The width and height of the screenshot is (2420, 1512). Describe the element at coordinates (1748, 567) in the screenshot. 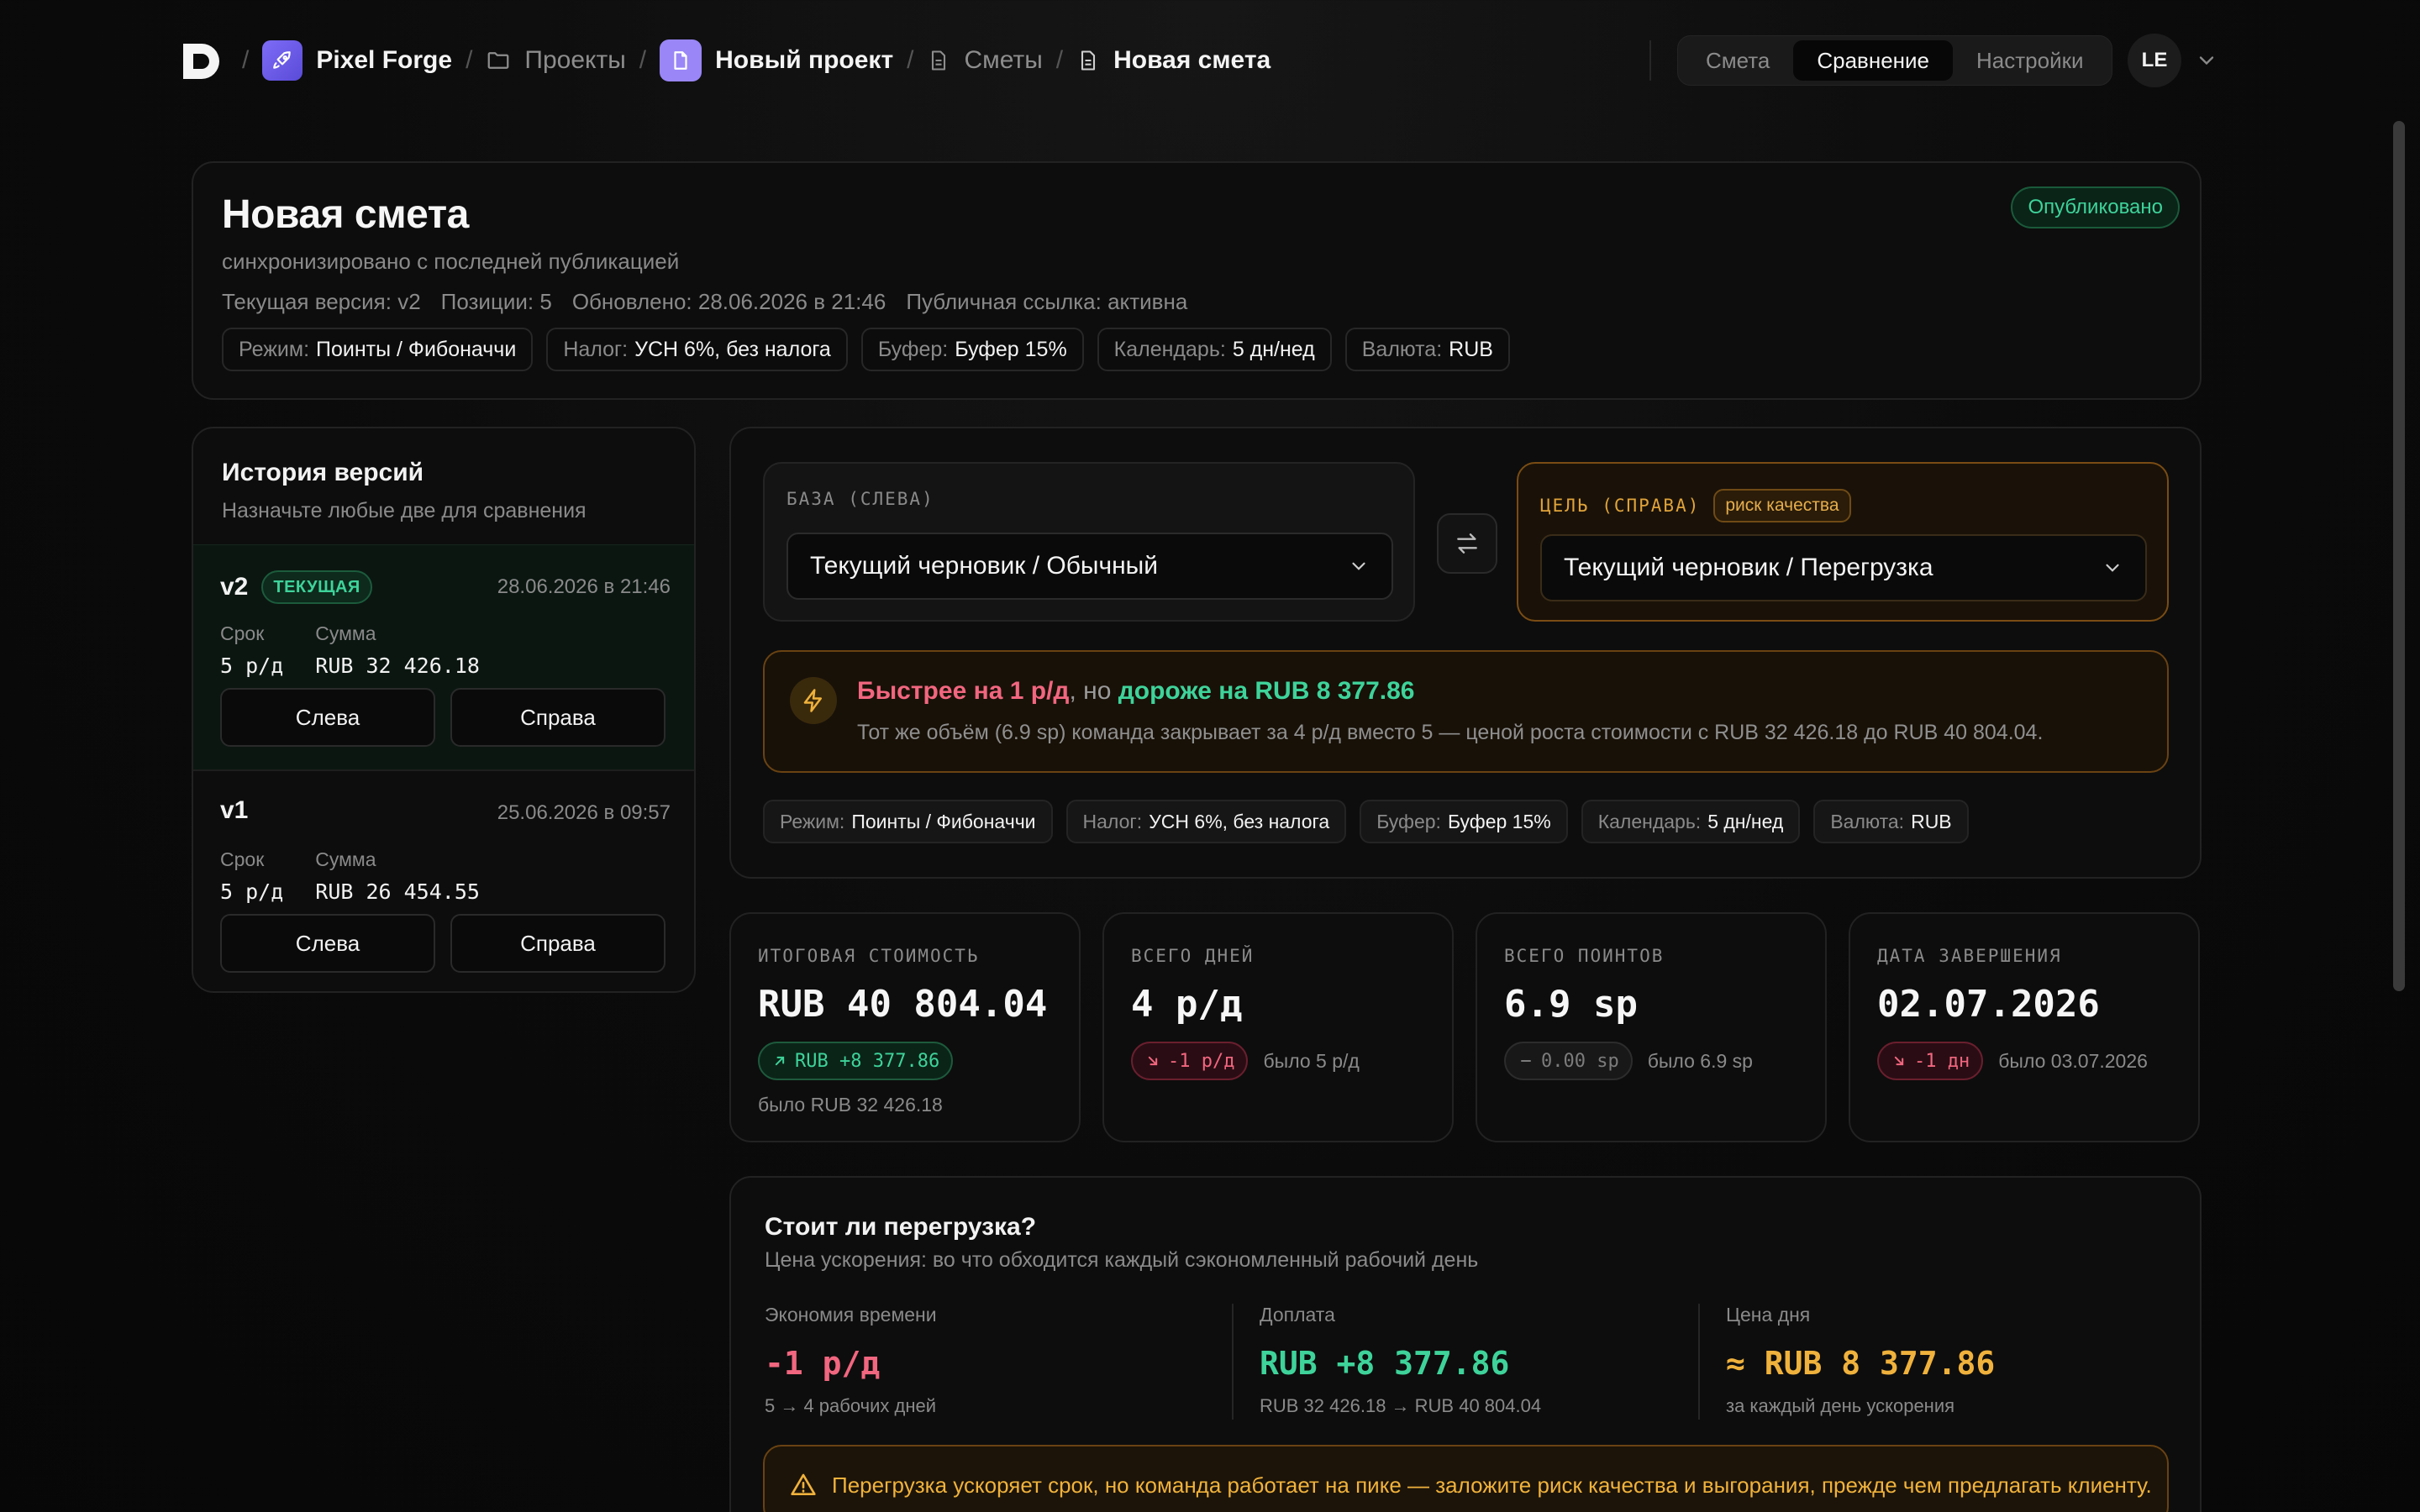

I see `target-dropdown-value: Текущий черновик / Перегрузка` at that location.